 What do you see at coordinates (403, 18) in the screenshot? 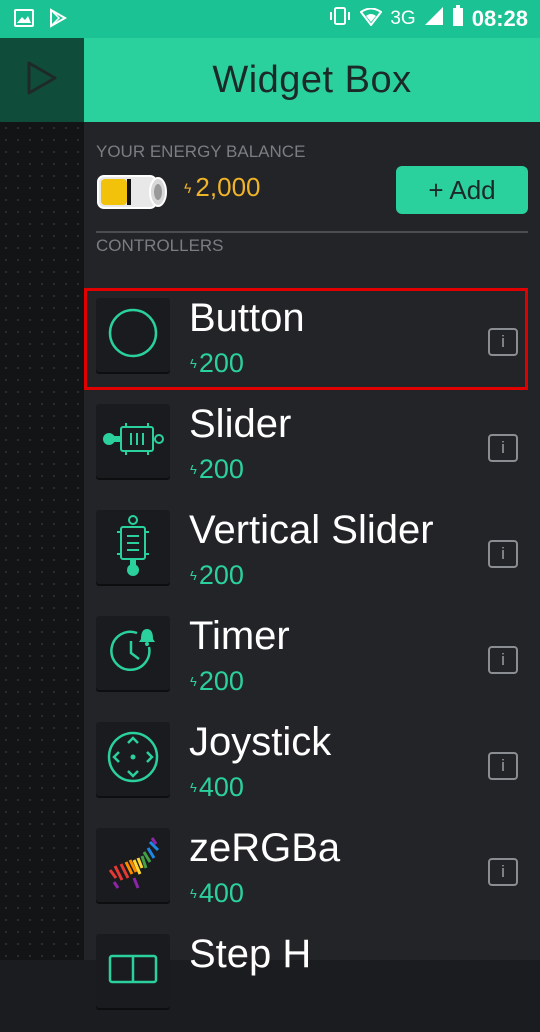
I see `network-type: 3G` at bounding box center [403, 18].